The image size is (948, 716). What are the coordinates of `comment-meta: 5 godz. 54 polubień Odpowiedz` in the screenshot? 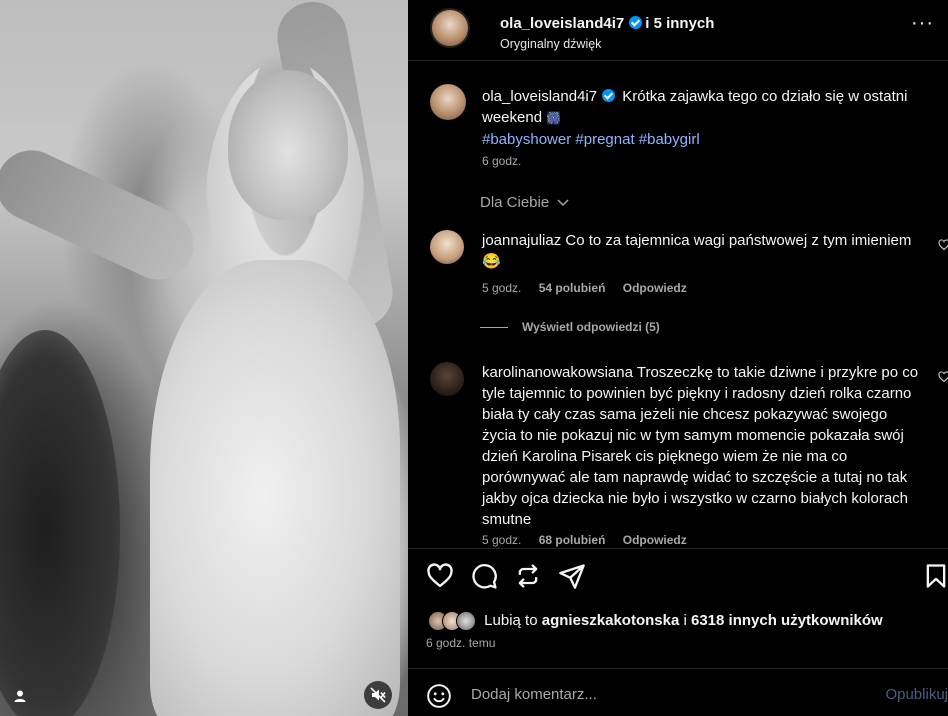 It's located at (584, 288).